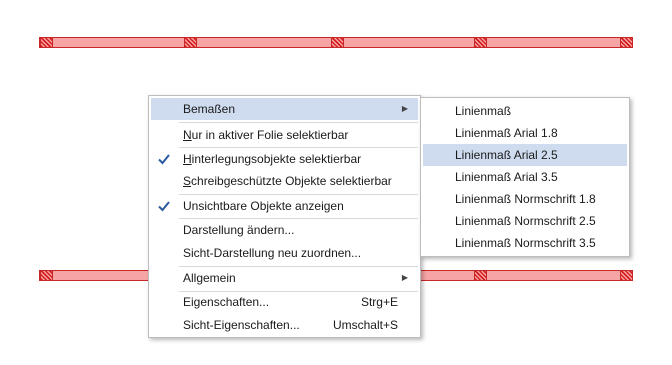  I want to click on shortcut-label: Strg+E, so click(379, 302).